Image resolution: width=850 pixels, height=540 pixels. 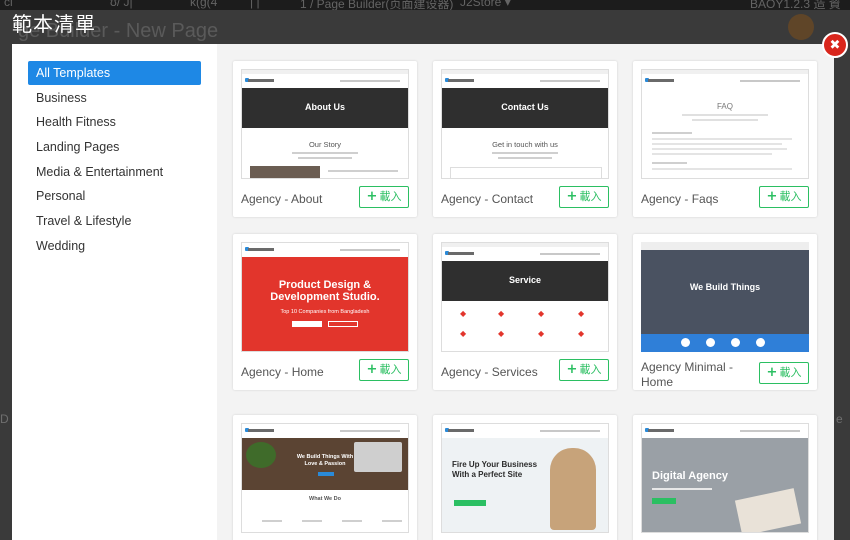 I want to click on thumb-footer-bar, so click(x=725, y=343).